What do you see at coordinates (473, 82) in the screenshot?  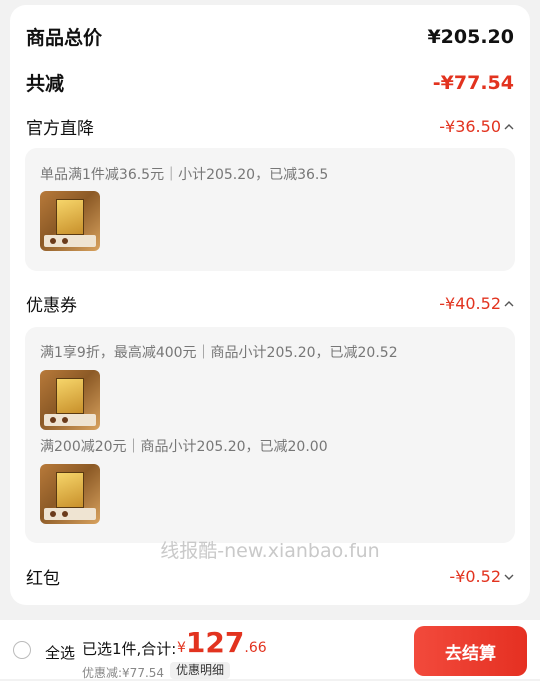 I see `reduce-value: -¥77.54` at bounding box center [473, 82].